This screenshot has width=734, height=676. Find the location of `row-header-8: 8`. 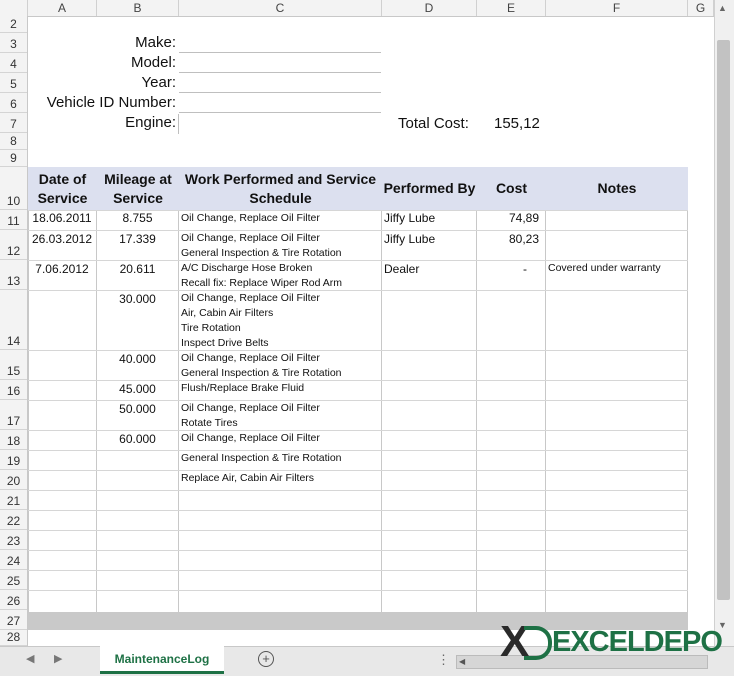

row-header-8: 8 is located at coordinates (13, 141).